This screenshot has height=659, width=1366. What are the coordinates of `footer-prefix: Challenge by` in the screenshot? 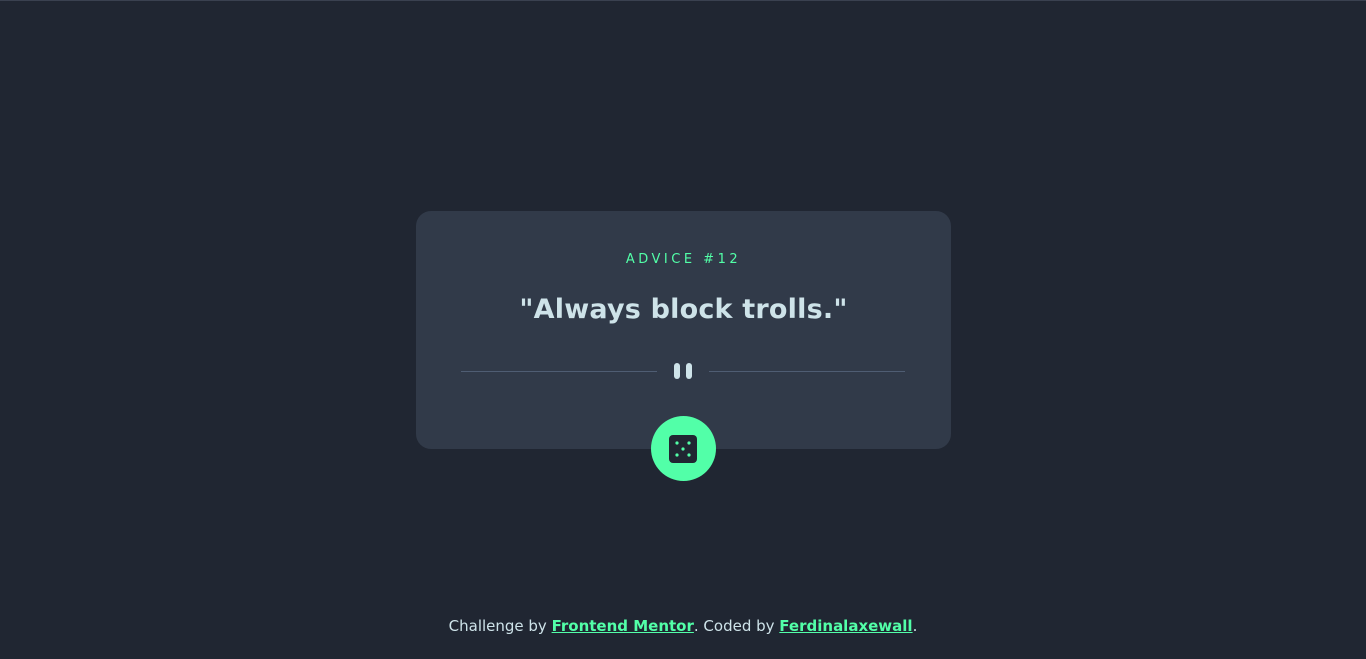 It's located at (500, 626).